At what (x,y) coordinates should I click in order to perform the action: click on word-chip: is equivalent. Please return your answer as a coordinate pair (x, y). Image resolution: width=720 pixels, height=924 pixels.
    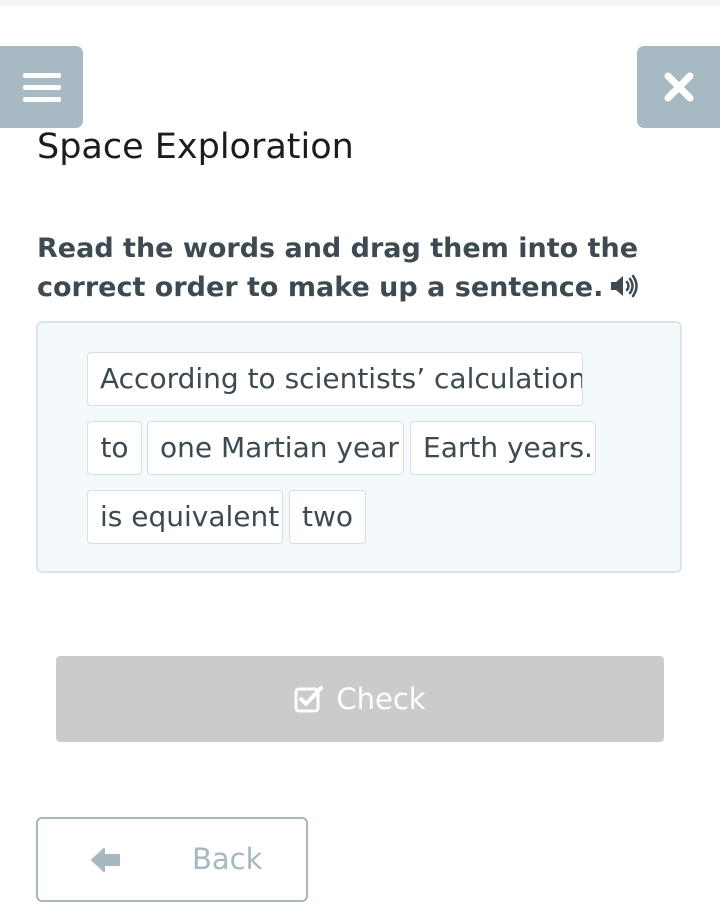
    Looking at the image, I should click on (185, 517).